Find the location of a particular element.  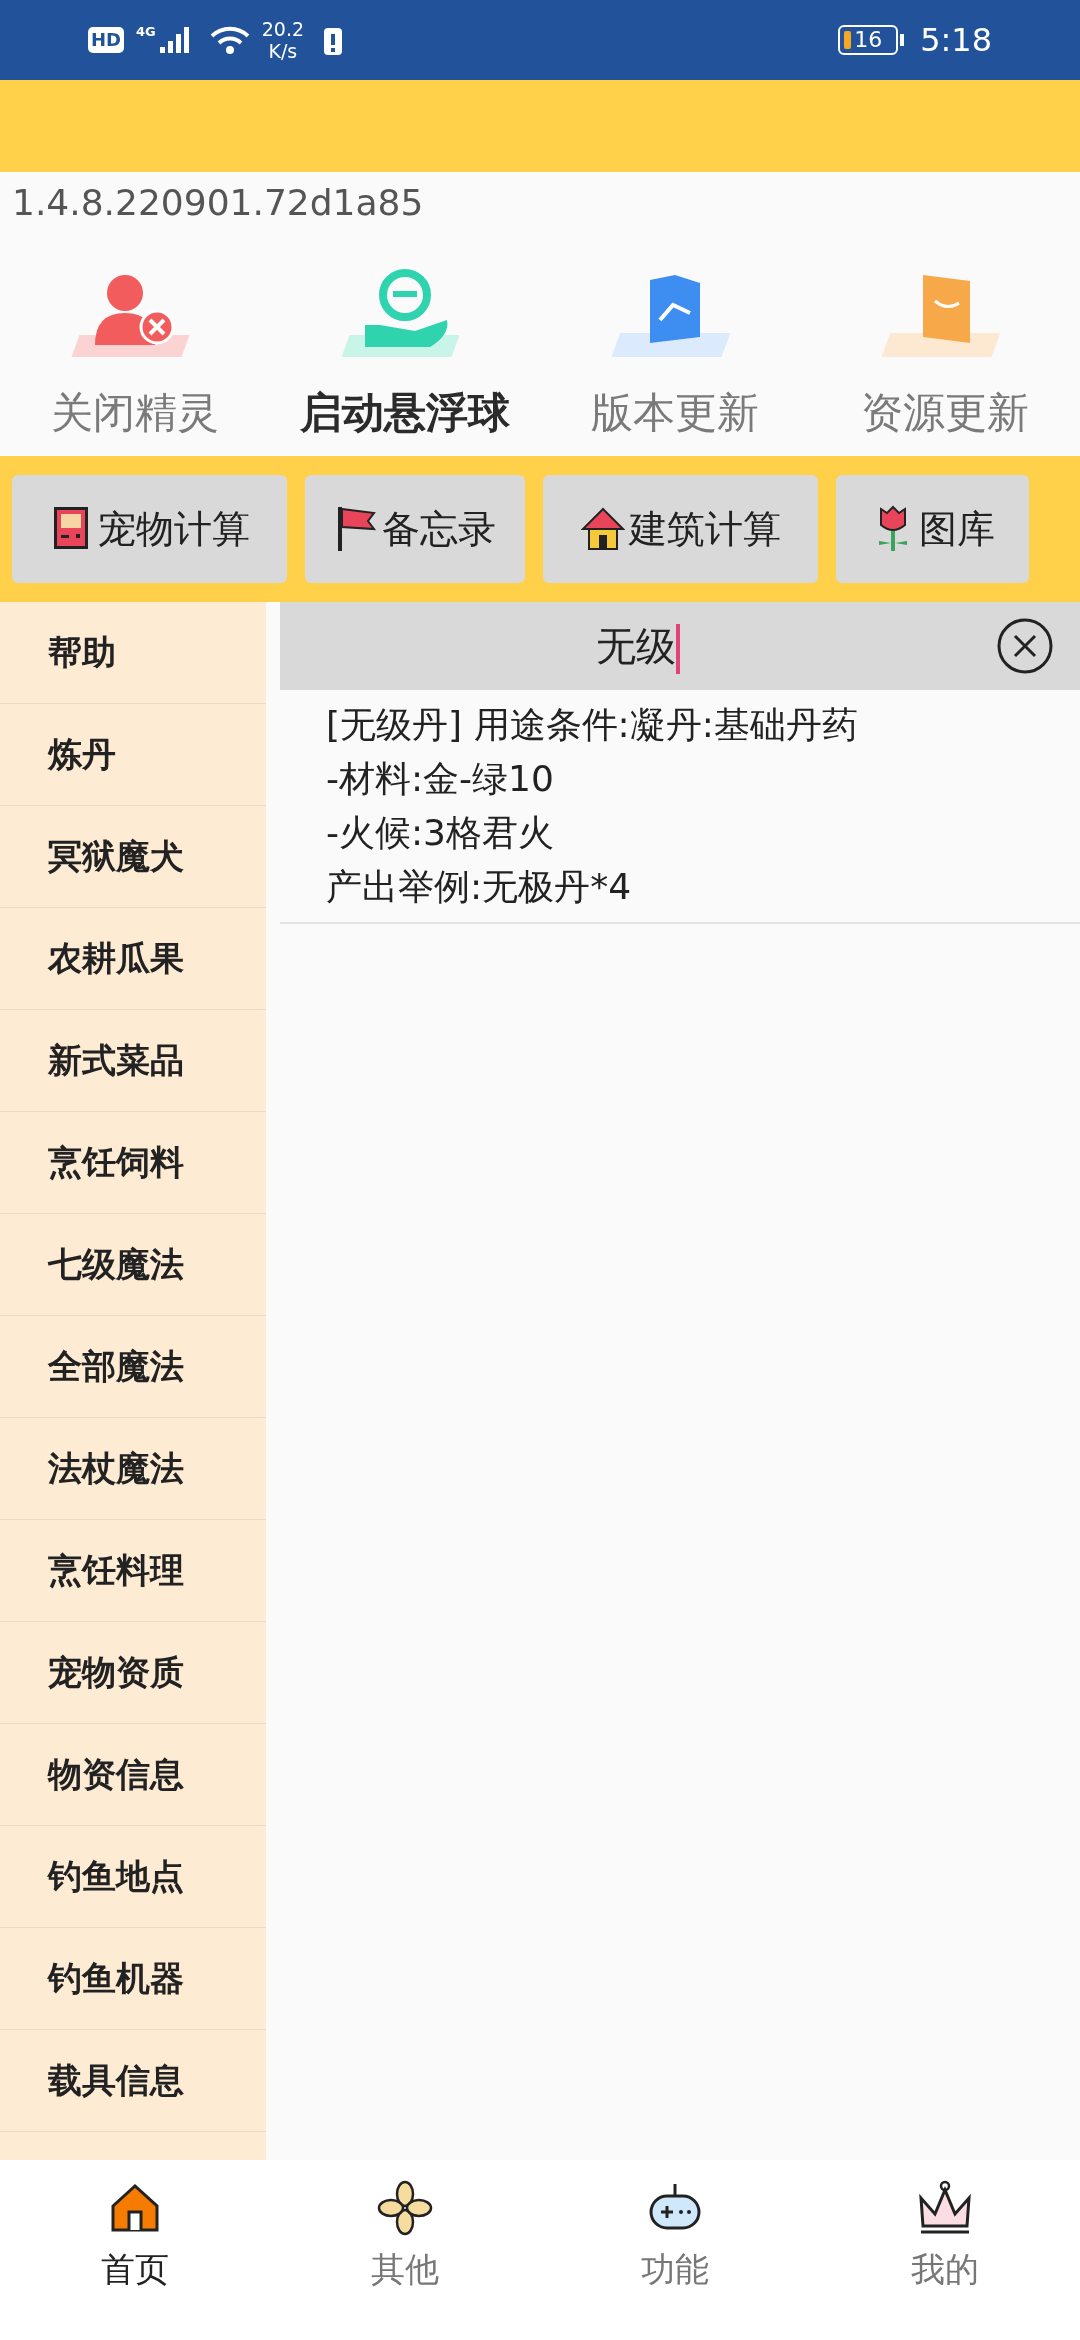

version-text: 1.4.8.220901.72d1a85 is located at coordinates (218, 203).